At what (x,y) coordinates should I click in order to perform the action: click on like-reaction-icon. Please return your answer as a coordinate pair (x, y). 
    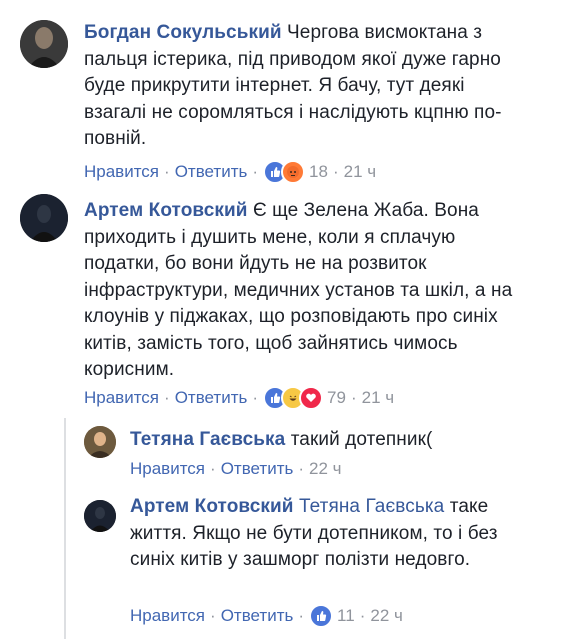
    Looking at the image, I should click on (321, 616).